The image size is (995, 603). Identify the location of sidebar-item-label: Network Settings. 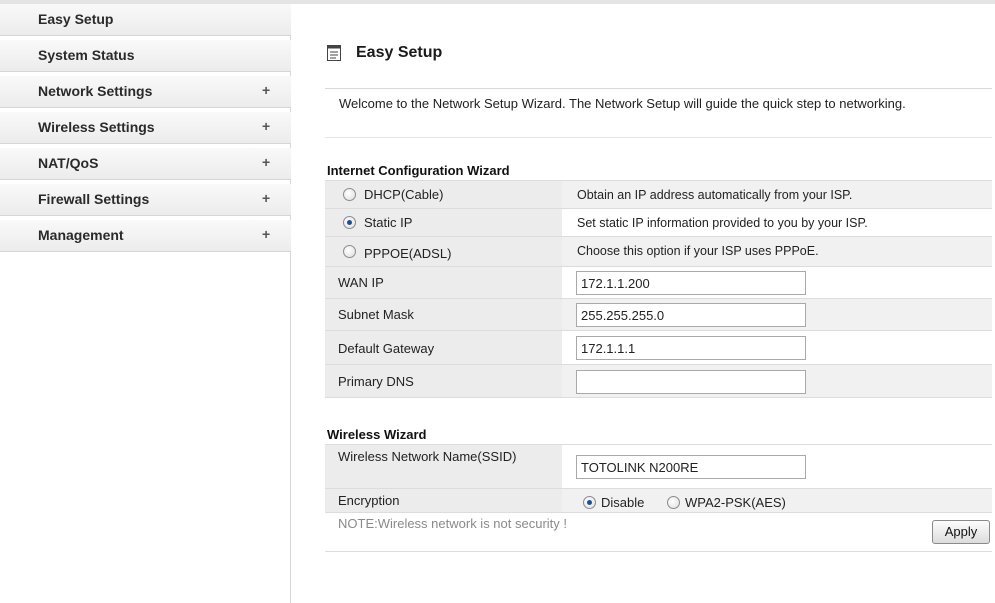
(95, 91).